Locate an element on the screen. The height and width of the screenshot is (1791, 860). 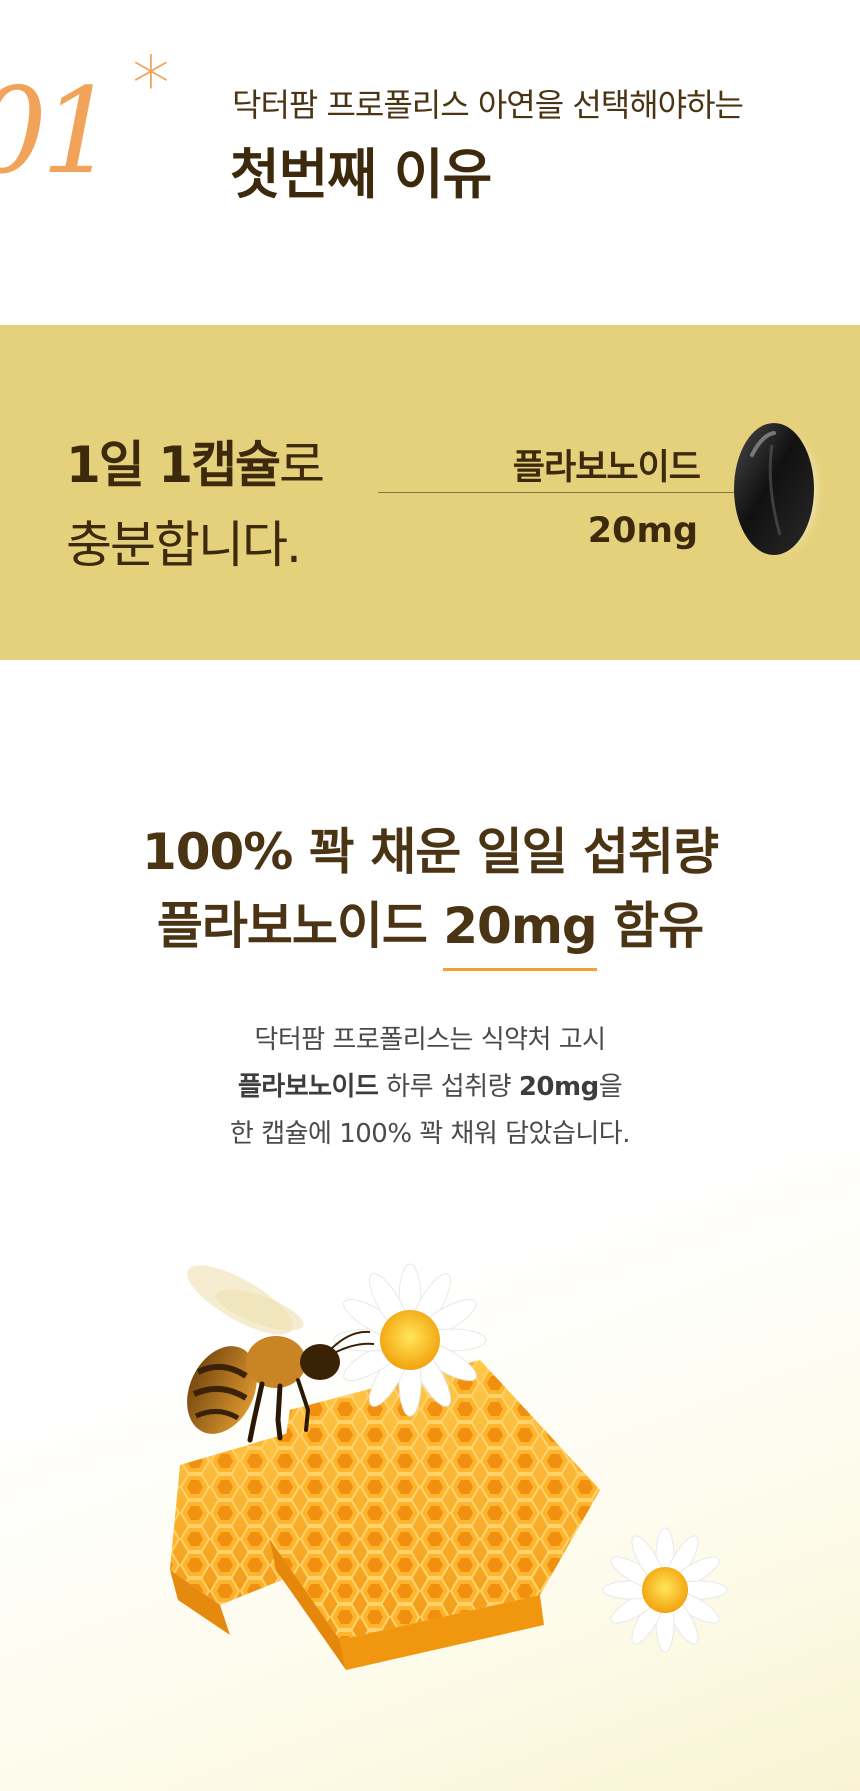
description-bold-amount: 20mg is located at coordinates (558, 1087).